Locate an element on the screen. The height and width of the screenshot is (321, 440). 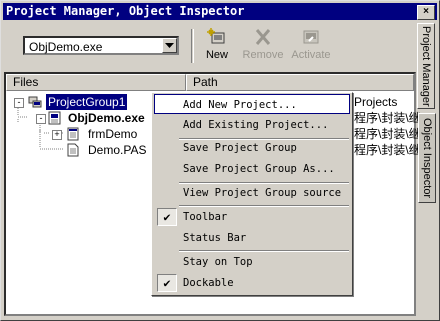
tab-project-manager: Project Manager is located at coordinates (426, 66).